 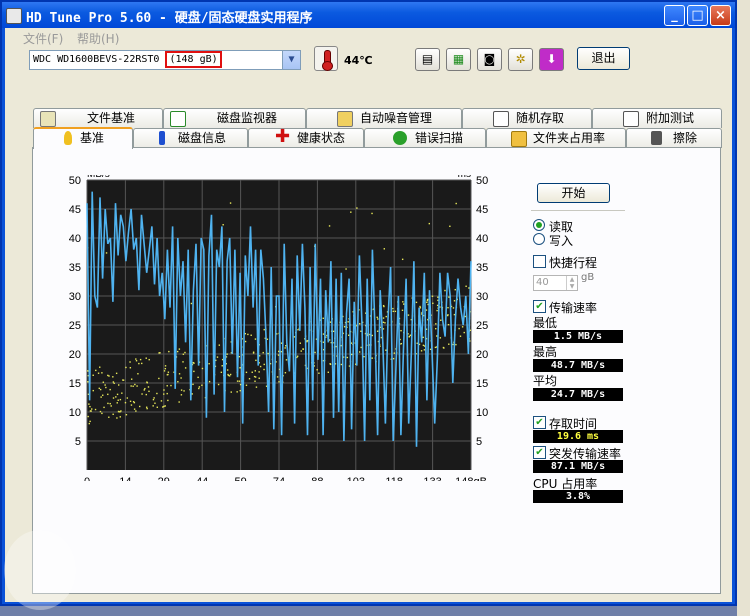 What do you see at coordinates (326, 58) in the screenshot?
I see `temperature-button` at bounding box center [326, 58].